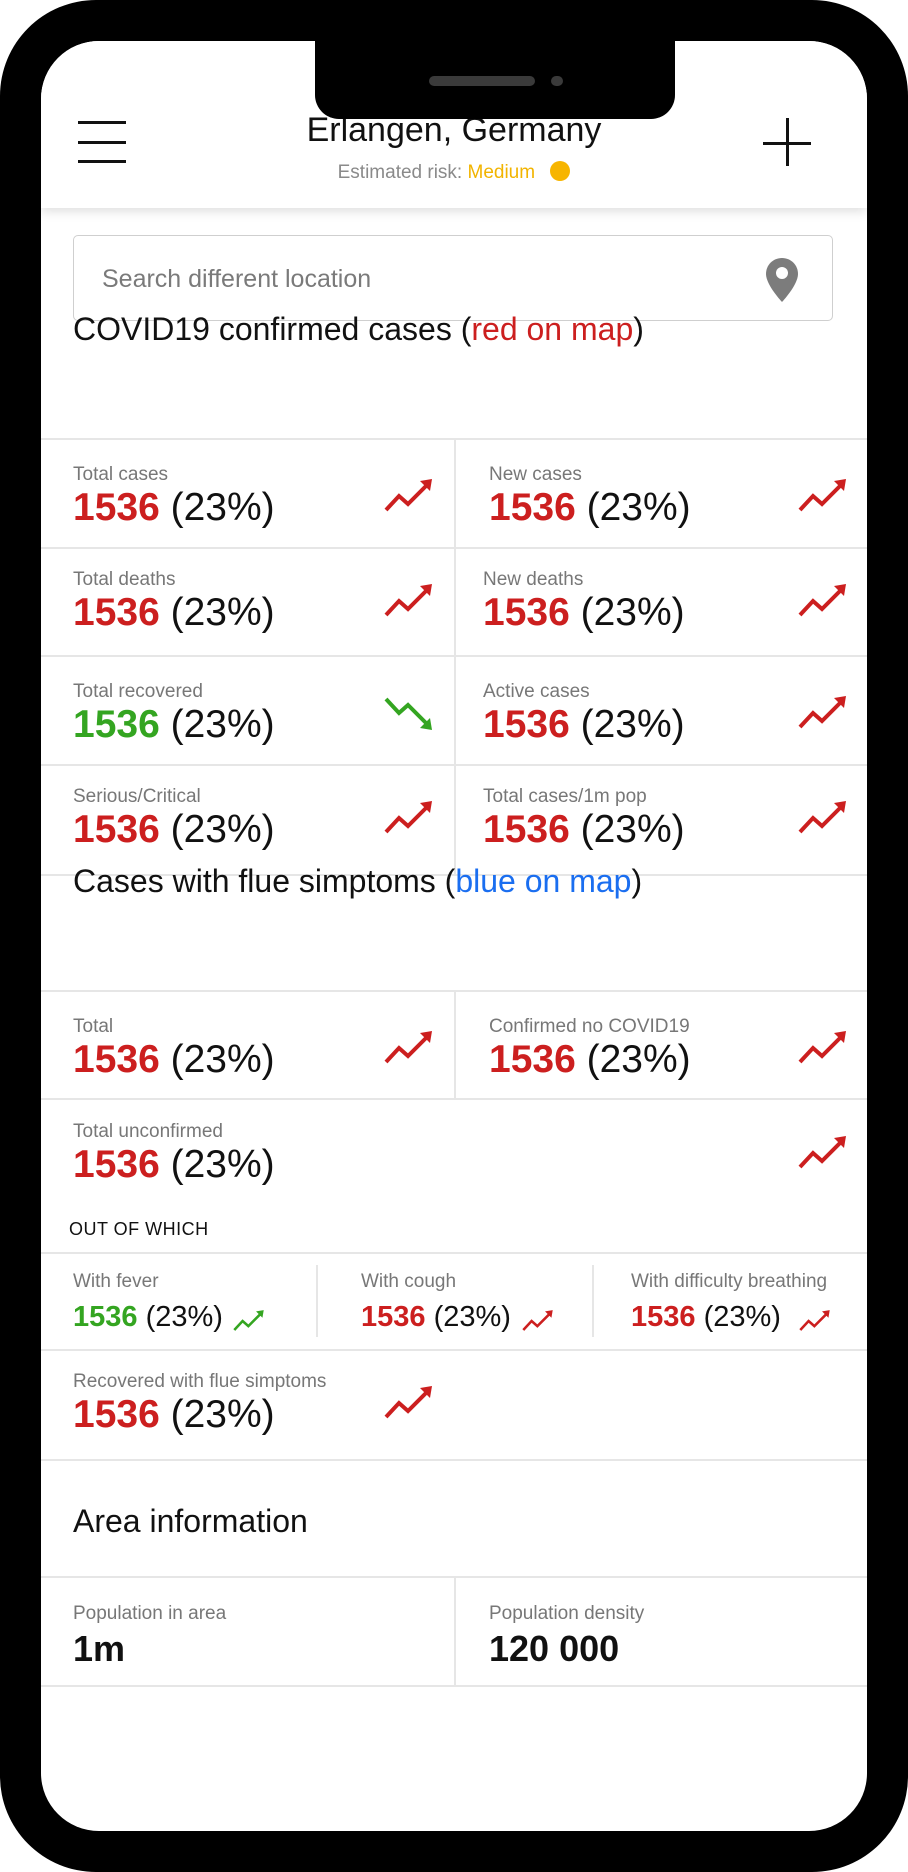 This screenshot has width=908, height=1872. What do you see at coordinates (150, 1613) in the screenshot?
I see `population-label: Population in area` at bounding box center [150, 1613].